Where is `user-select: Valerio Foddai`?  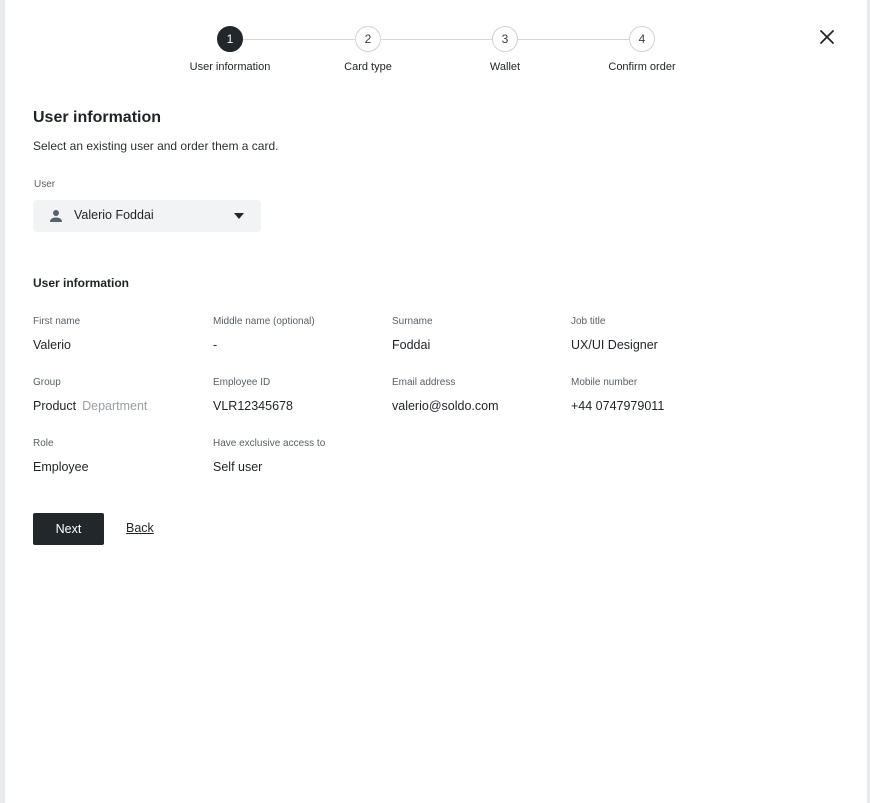 user-select: Valerio Foddai is located at coordinates (147, 216).